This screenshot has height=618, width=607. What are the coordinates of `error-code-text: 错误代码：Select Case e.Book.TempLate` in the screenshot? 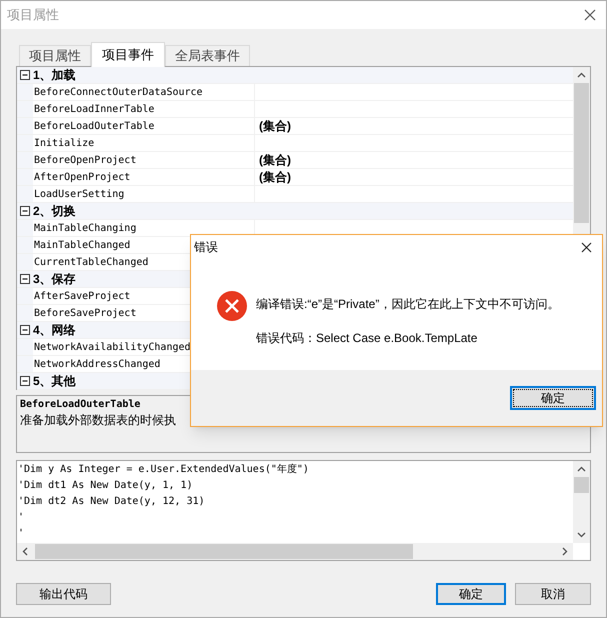 It's located at (367, 338).